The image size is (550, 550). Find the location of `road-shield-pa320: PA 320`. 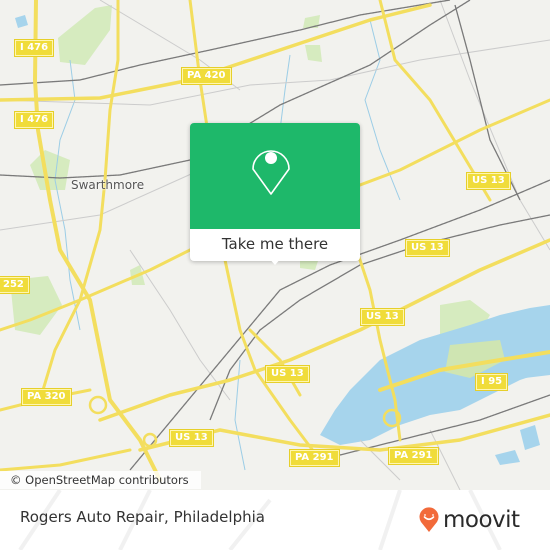

road-shield-pa320: PA 320 is located at coordinates (46, 397).